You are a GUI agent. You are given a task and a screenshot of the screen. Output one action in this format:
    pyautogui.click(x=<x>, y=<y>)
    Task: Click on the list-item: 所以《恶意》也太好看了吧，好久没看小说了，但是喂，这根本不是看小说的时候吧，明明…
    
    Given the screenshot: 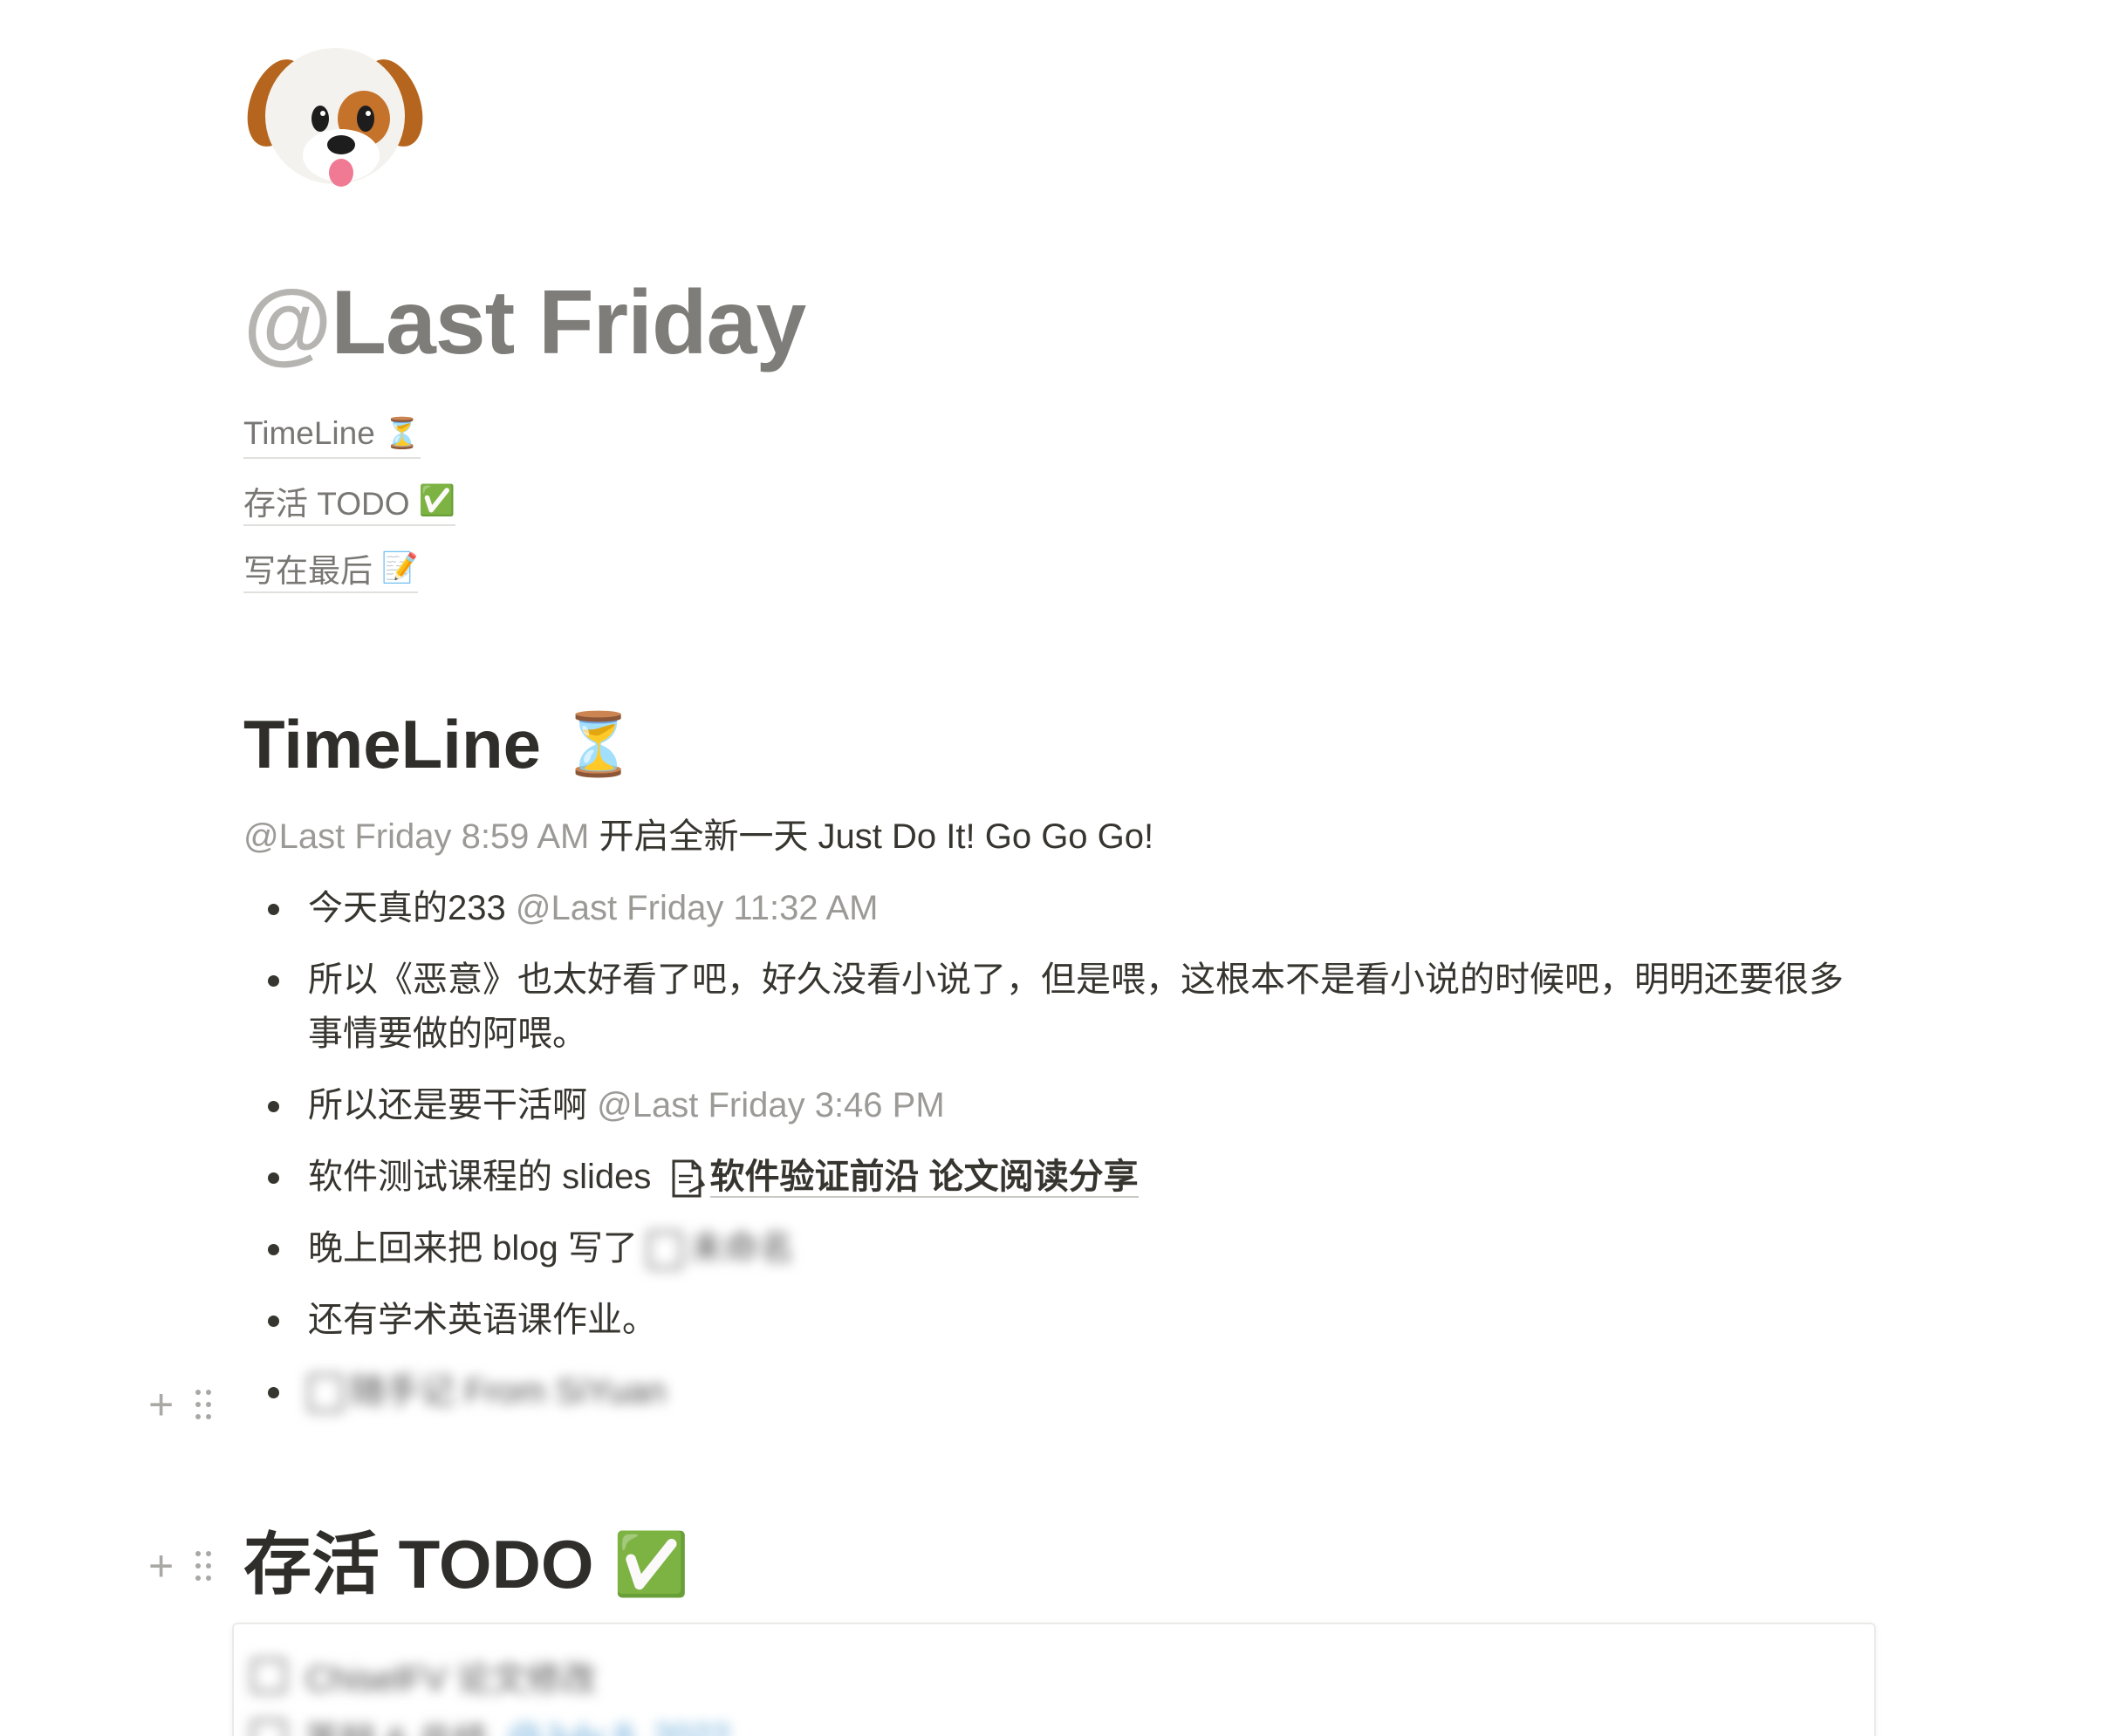 What is the action you would take?
    pyautogui.click(x=1054, y=1007)
    